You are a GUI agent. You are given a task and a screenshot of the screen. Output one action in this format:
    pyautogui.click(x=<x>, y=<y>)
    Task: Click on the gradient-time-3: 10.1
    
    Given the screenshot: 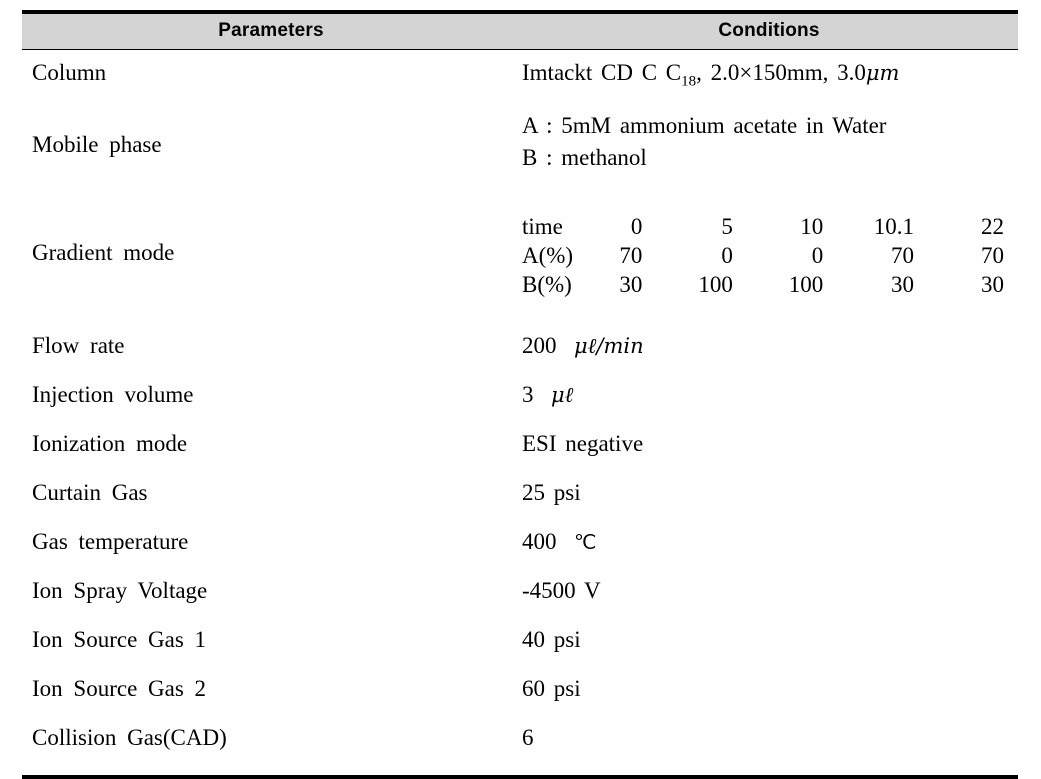 What is the action you would take?
    pyautogui.click(x=893, y=226)
    